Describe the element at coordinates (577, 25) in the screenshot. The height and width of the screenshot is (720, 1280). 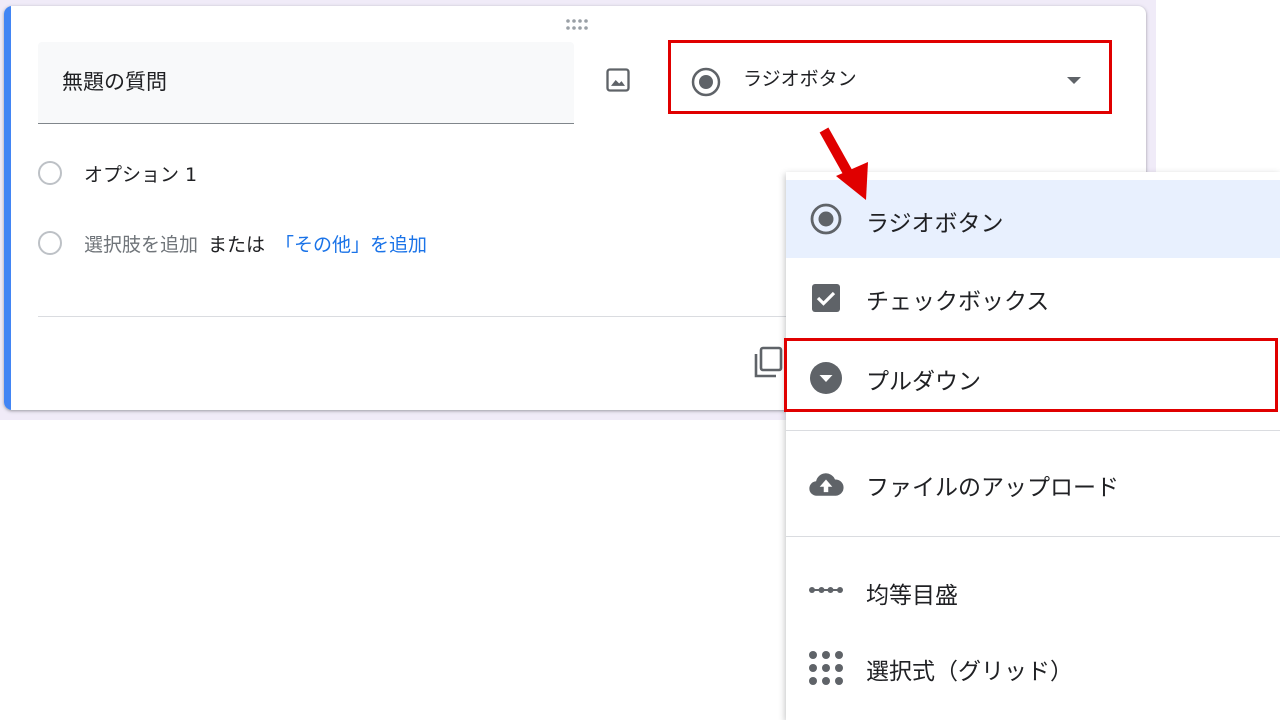
I see `drag-handle-icon` at that location.